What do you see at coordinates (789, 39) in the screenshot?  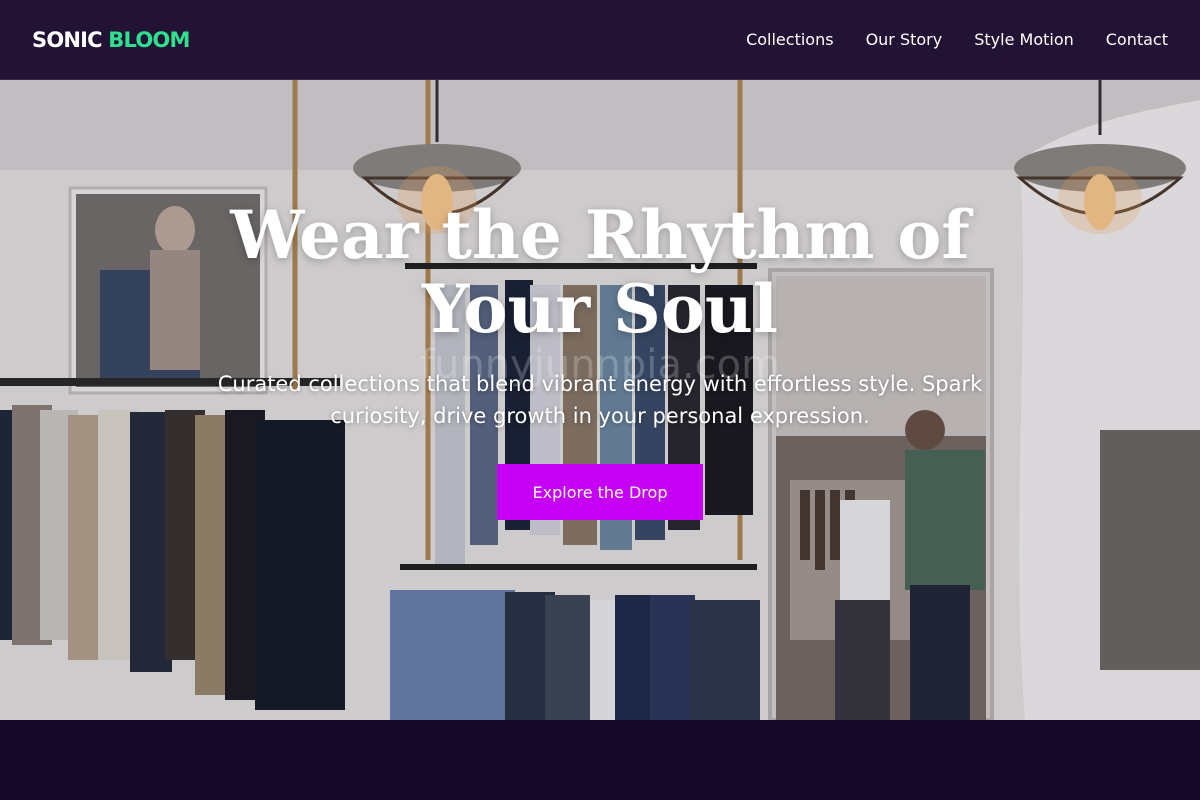 I see `nav-link-collections: Collections` at bounding box center [789, 39].